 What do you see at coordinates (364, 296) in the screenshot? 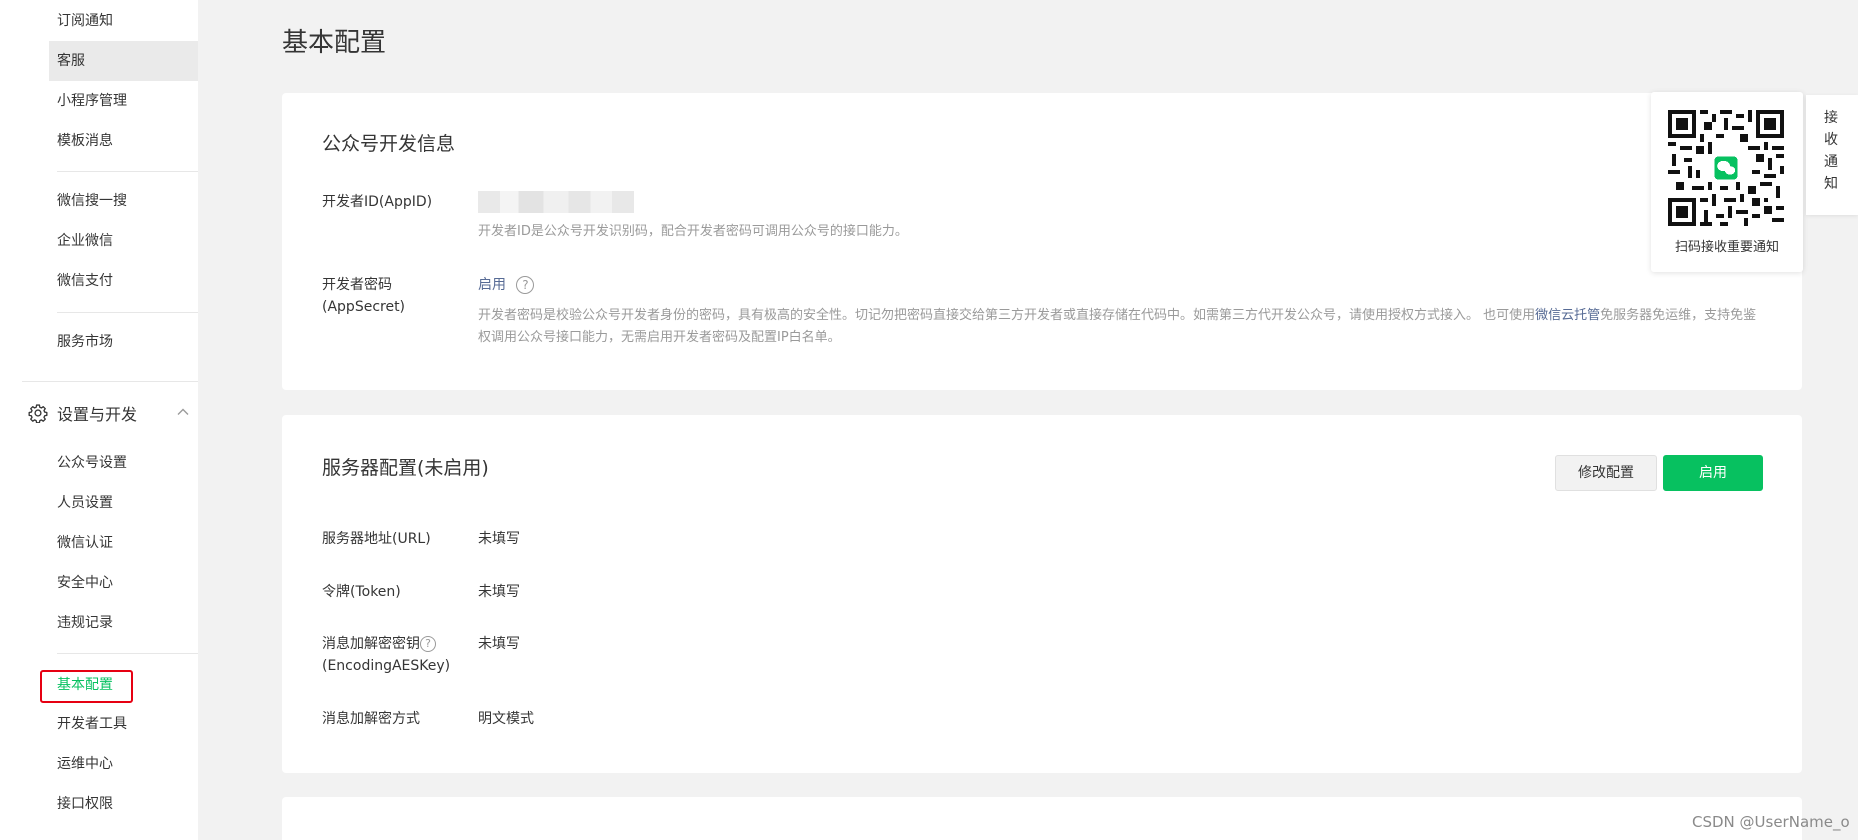
I see `appsecret-label: 开发者密码(AppSecret)` at bounding box center [364, 296].